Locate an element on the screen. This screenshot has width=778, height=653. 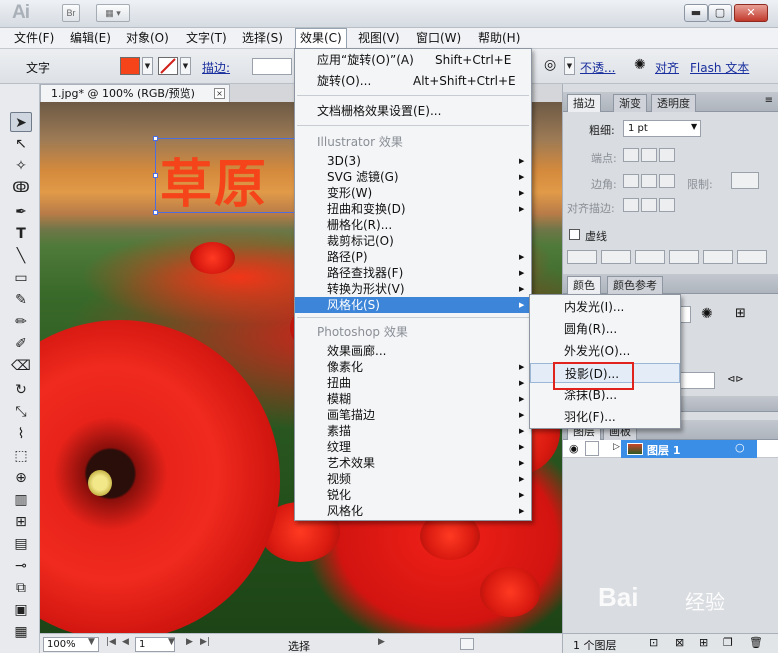
dash-field is located at coordinates (582, 257).